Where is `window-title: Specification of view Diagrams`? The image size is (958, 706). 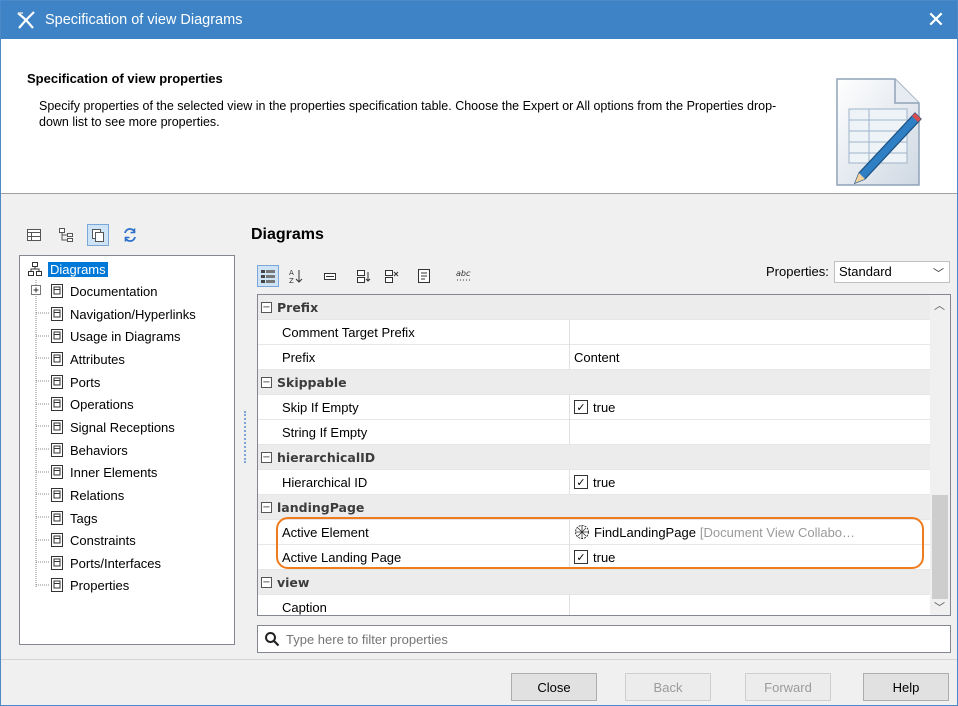
window-title: Specification of view Diagrams is located at coordinates (144, 20).